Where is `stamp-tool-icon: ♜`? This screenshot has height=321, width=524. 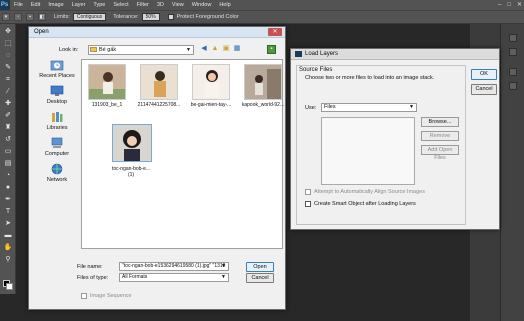
stamp-tool-icon: ♜ is located at coordinates (8, 128).